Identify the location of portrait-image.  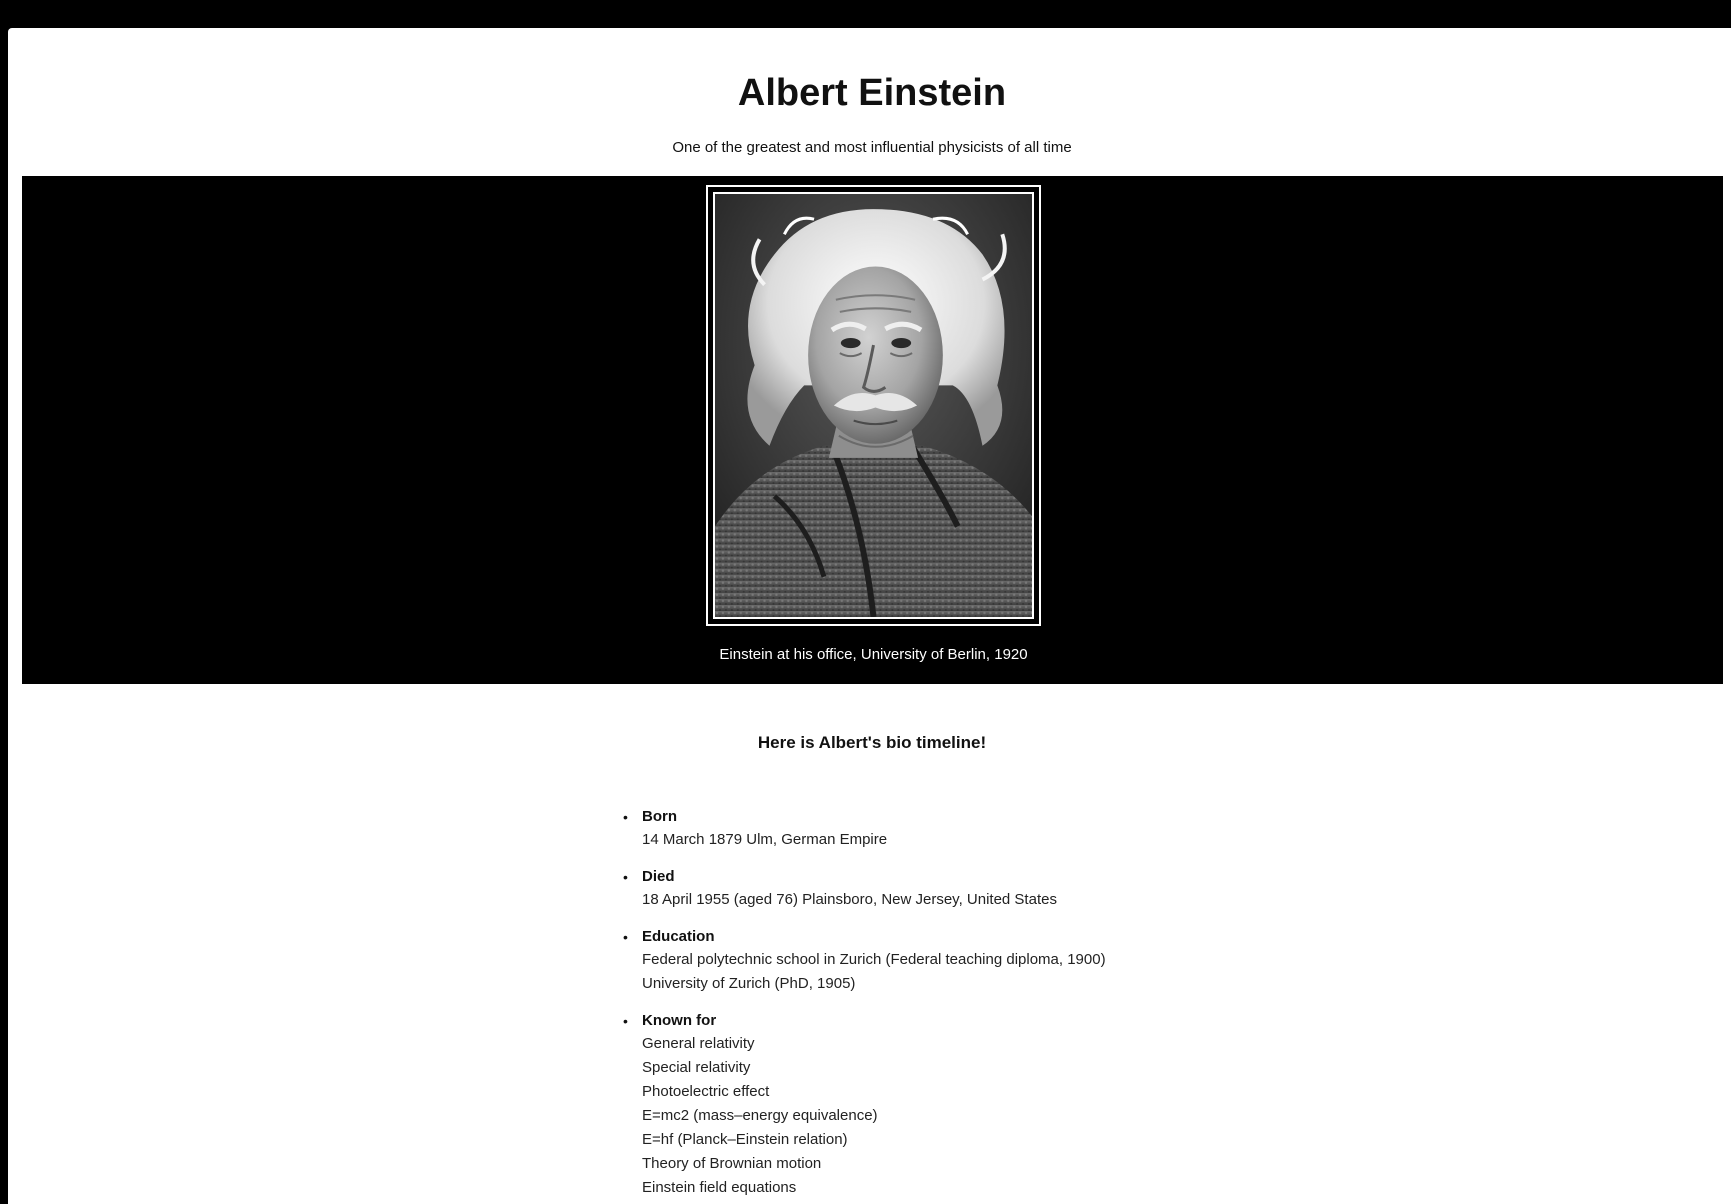
(873, 405).